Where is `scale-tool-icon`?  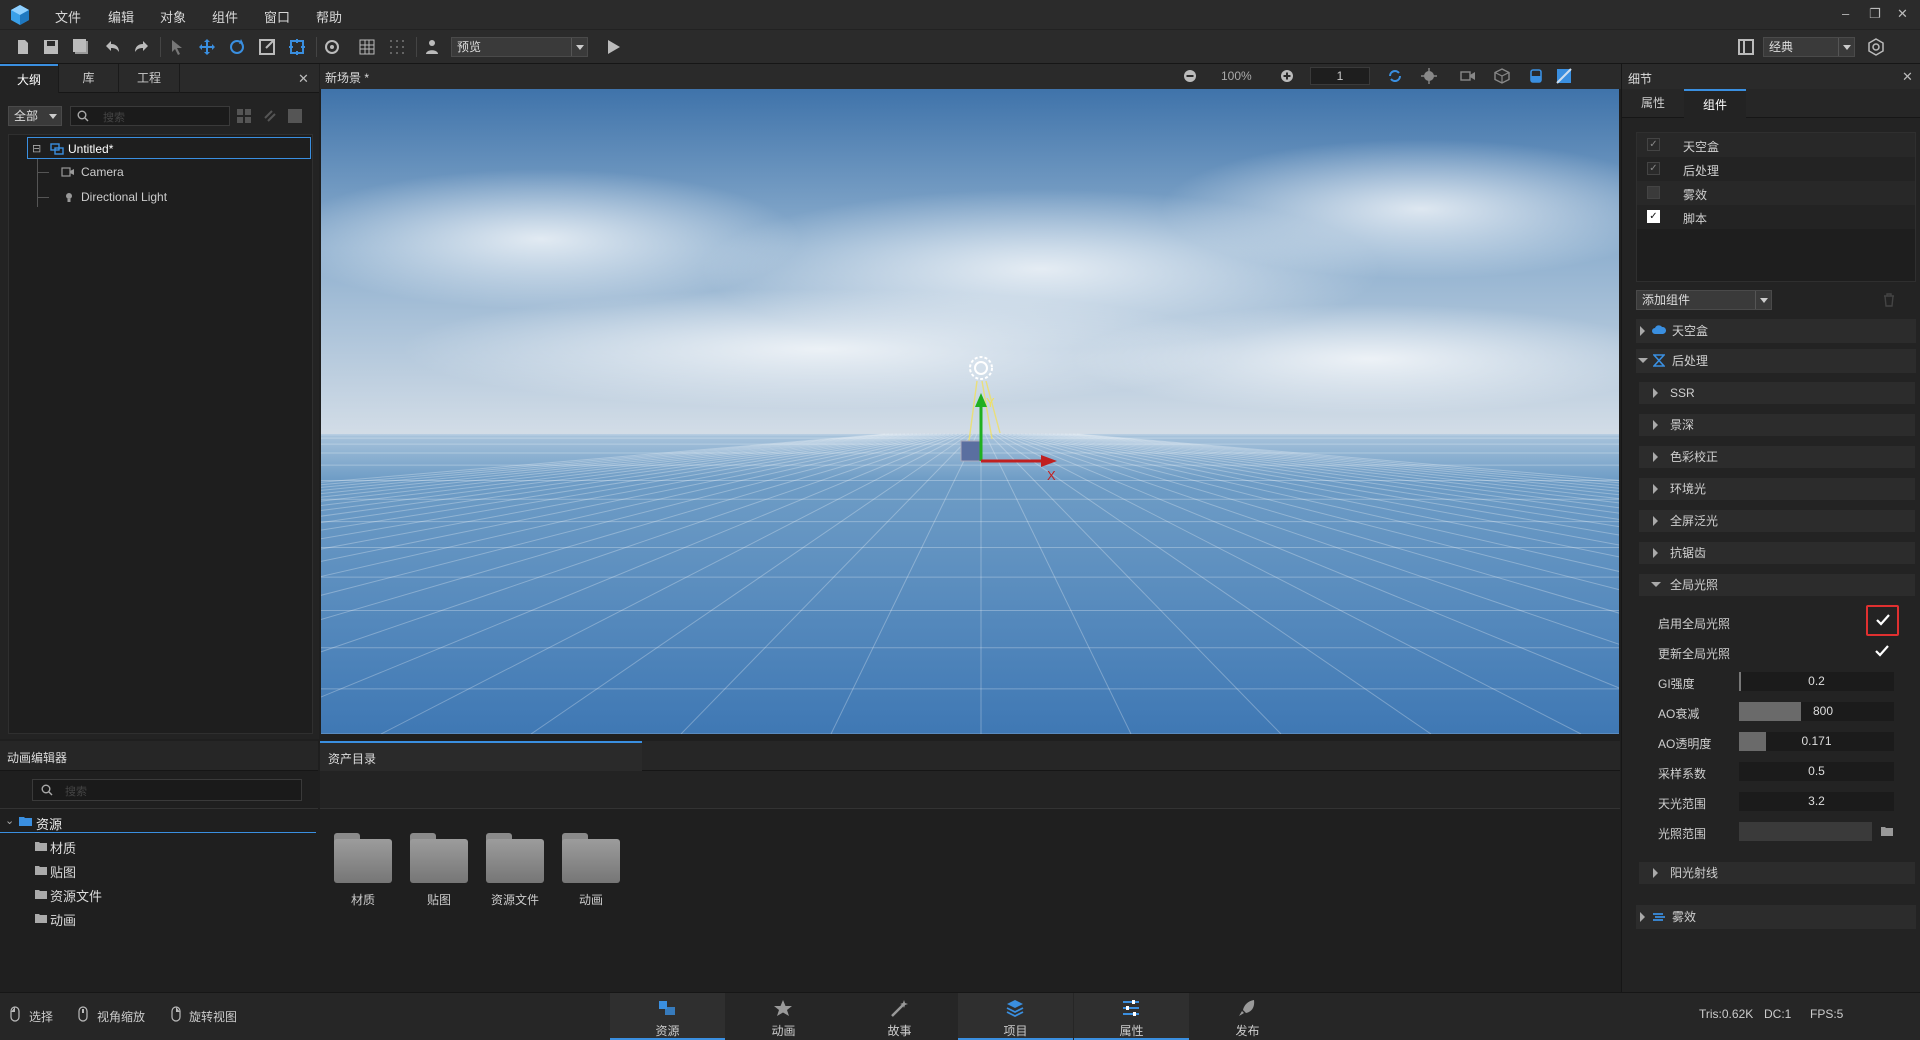 scale-tool-icon is located at coordinates (267, 47).